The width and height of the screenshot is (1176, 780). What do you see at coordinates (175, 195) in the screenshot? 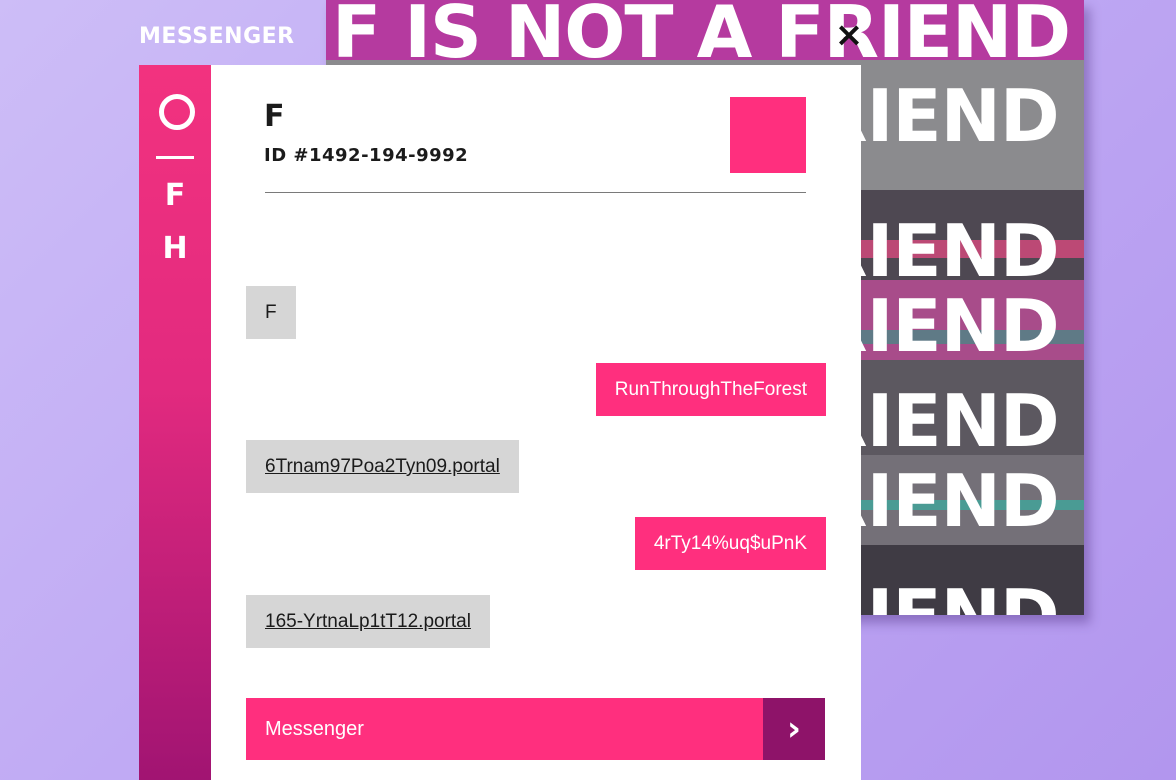
I see `sidebar-item-f: F` at bounding box center [175, 195].